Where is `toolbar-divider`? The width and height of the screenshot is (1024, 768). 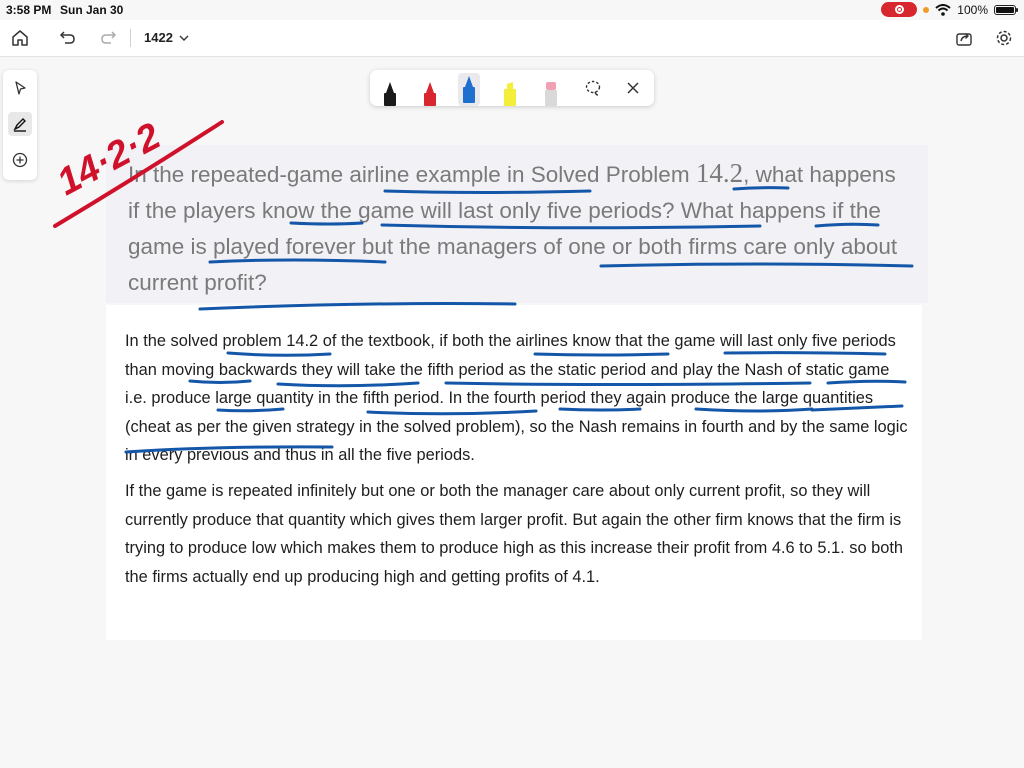
toolbar-divider is located at coordinates (130, 38).